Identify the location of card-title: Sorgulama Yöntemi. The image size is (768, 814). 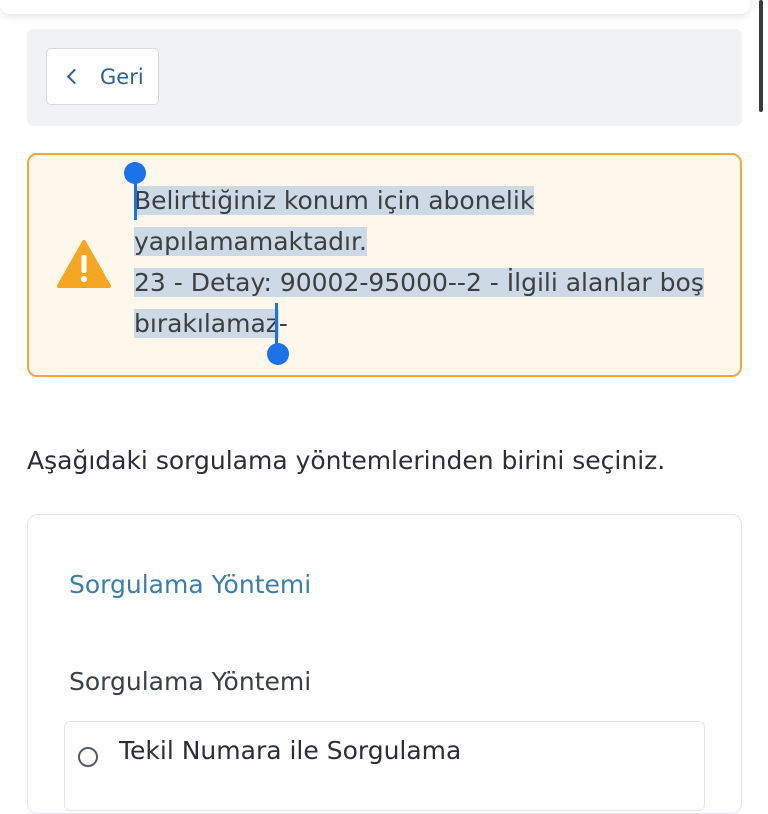
(190, 584).